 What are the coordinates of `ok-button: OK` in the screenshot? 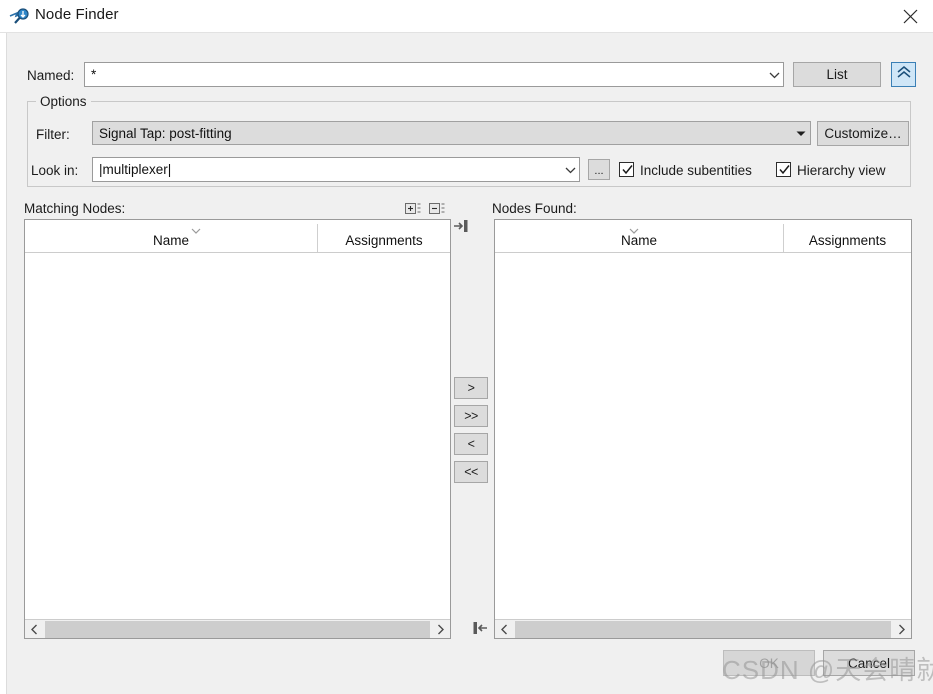 It's located at (769, 663).